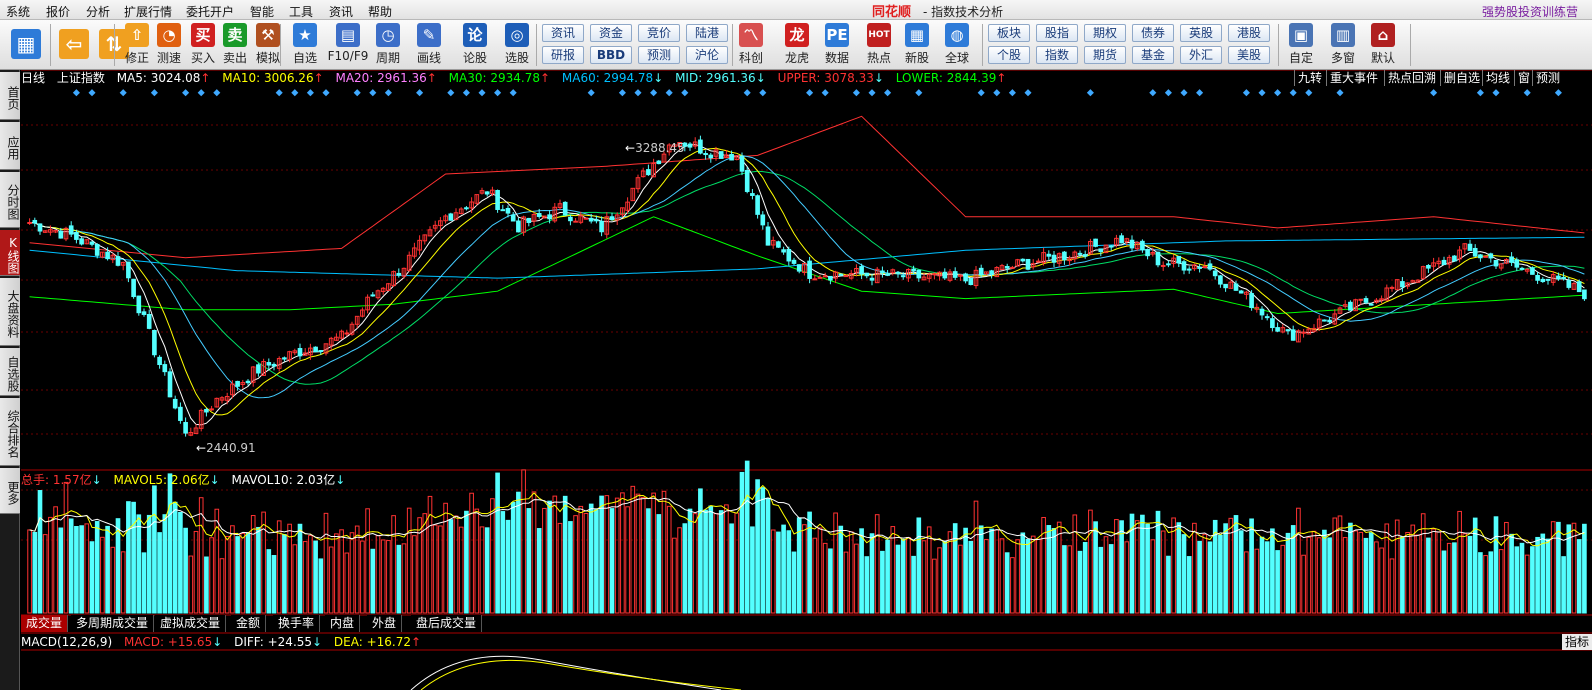 This screenshot has width=1592, height=690. Describe the element at coordinates (1249, 33) in the screenshot. I see `market-button: 港股` at that location.